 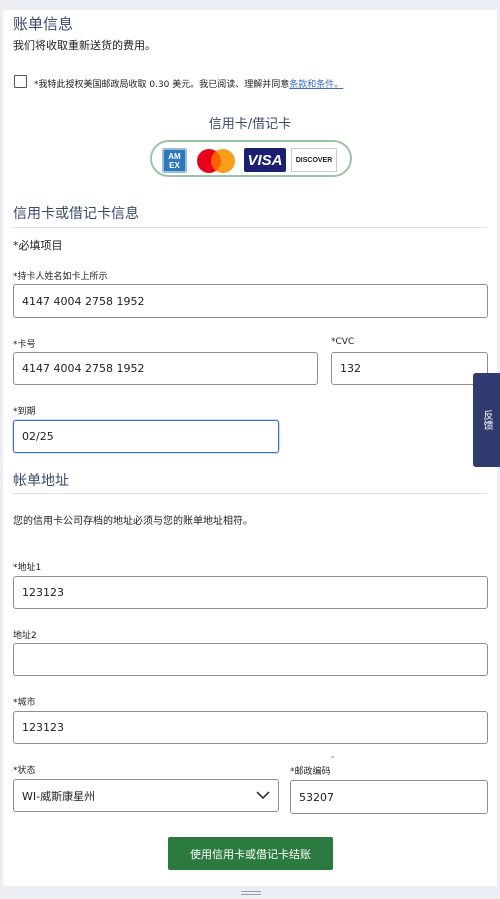 I want to click on zip-label: *邮政编码, so click(x=310, y=772).